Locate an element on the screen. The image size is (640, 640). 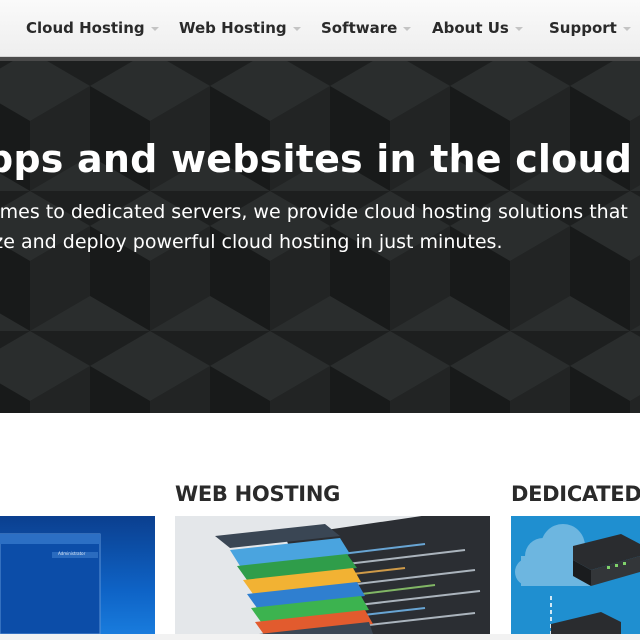
nav-software-label: Software is located at coordinates (359, 28).